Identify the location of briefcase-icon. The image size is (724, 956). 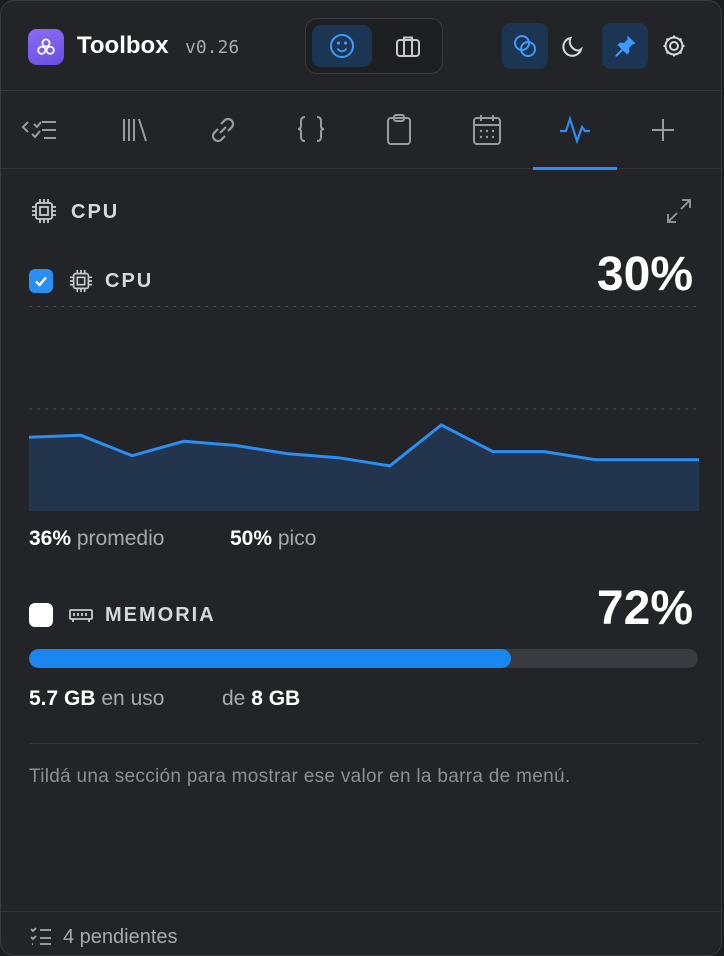
(408, 46).